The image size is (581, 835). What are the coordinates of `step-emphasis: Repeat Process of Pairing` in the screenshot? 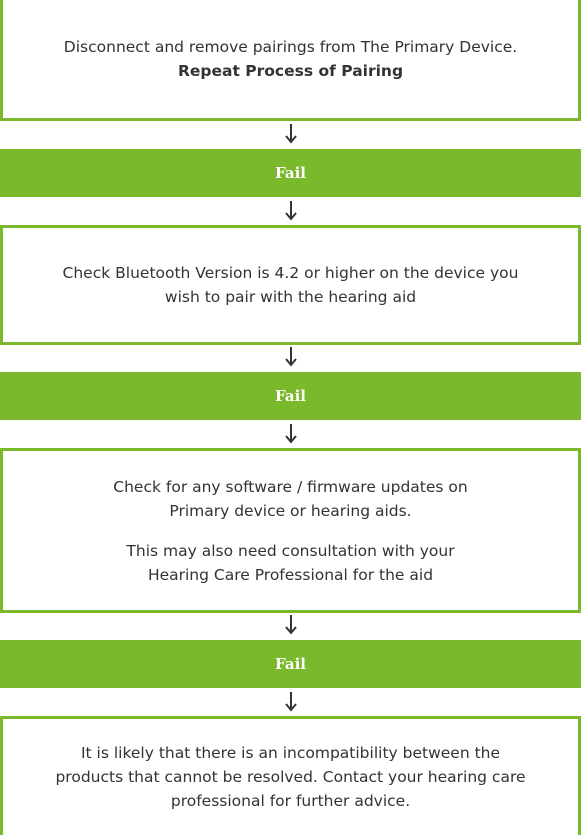 It's located at (290, 71).